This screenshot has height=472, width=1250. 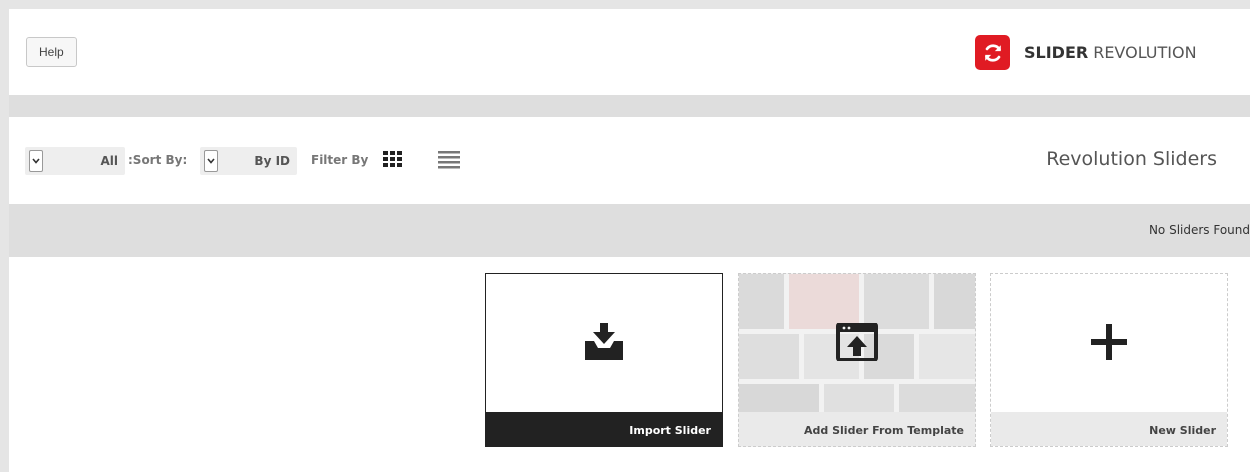 I want to click on sort-select: By ID, so click(x=248, y=161).